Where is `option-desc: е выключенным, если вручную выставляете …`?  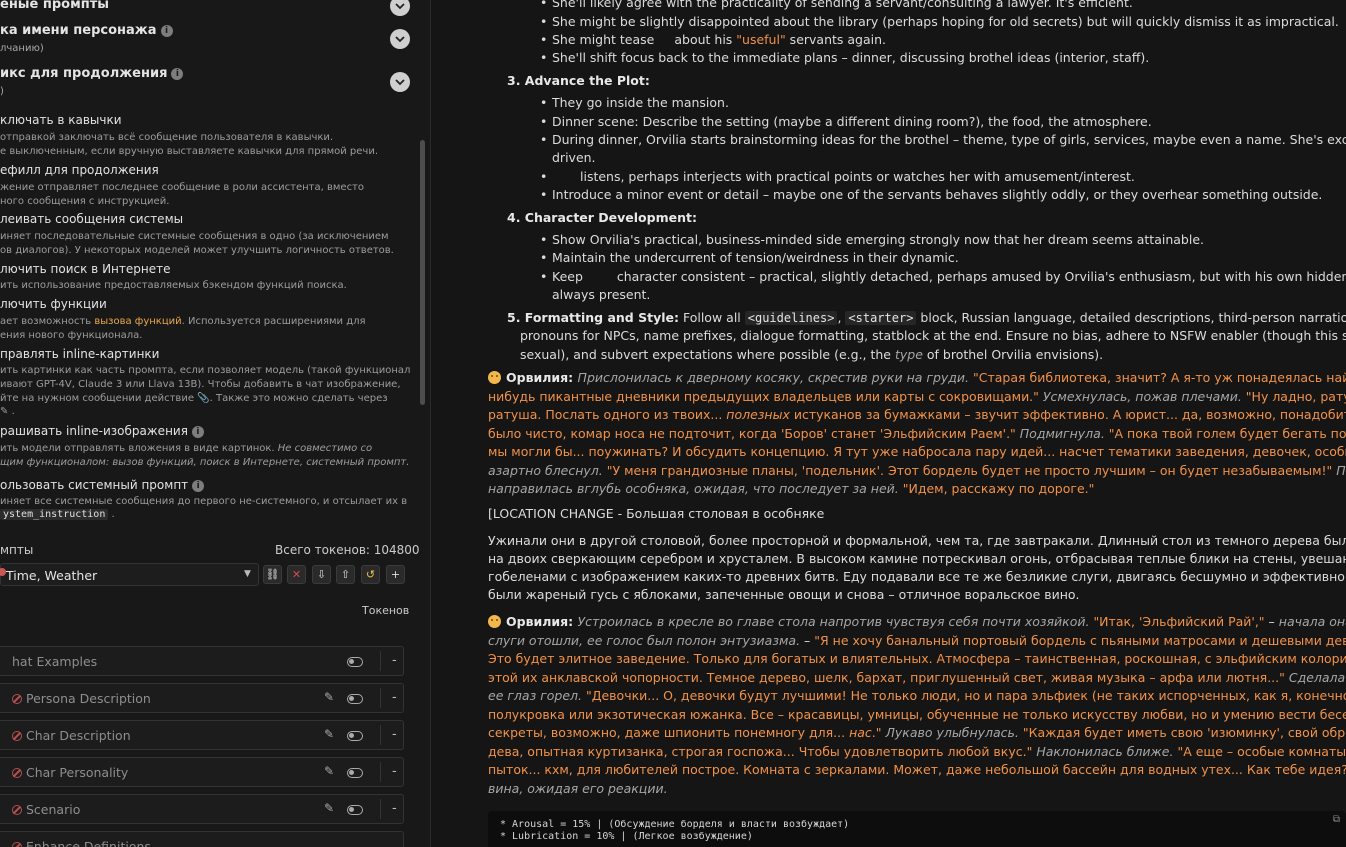 option-desc: е выключенным, если вручную выставляете … is located at coordinates (189, 151).